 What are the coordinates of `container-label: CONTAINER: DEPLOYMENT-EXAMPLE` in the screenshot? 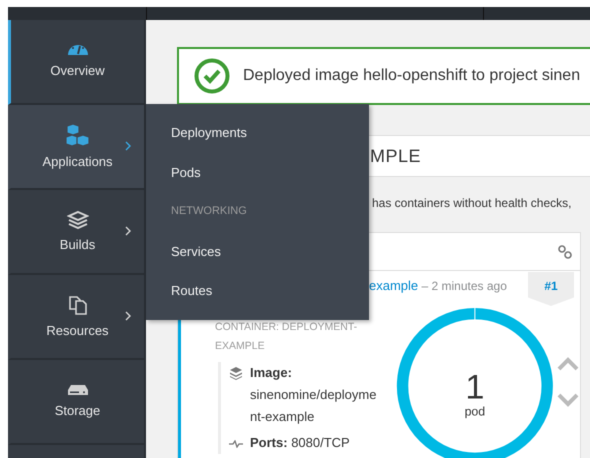 It's located at (286, 337).